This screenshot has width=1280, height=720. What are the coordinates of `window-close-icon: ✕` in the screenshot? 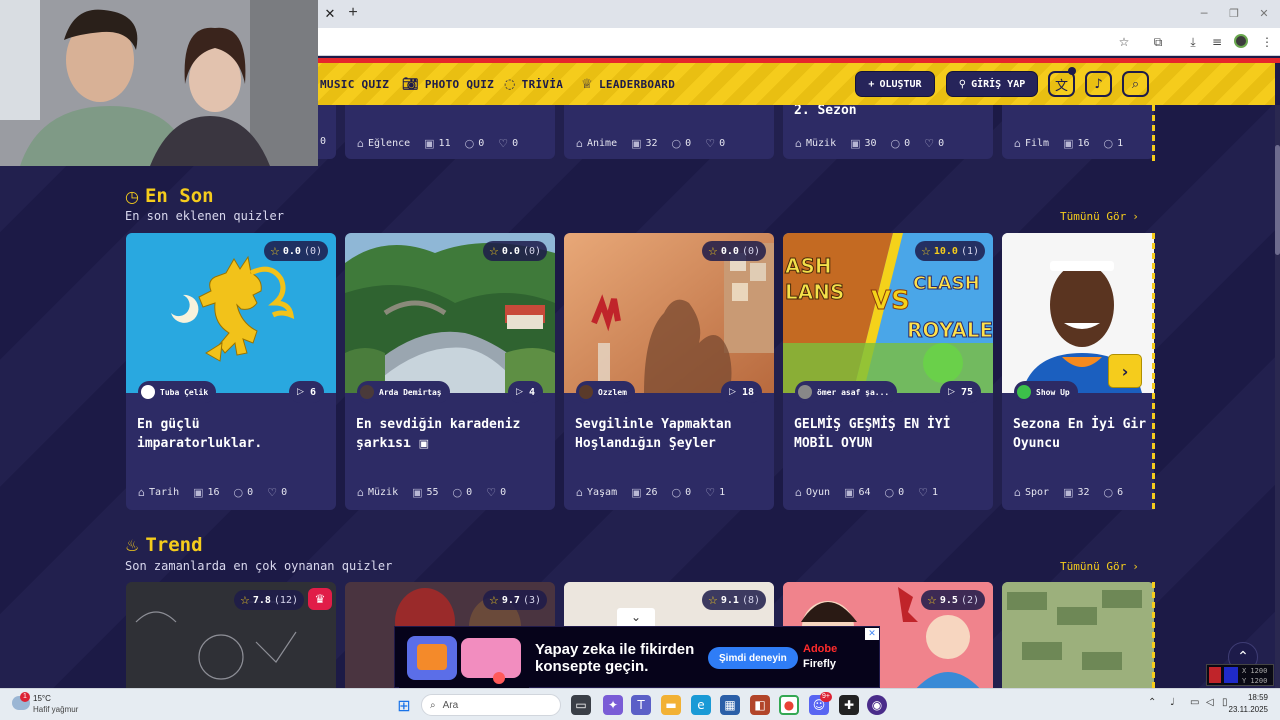 It's located at (1264, 14).